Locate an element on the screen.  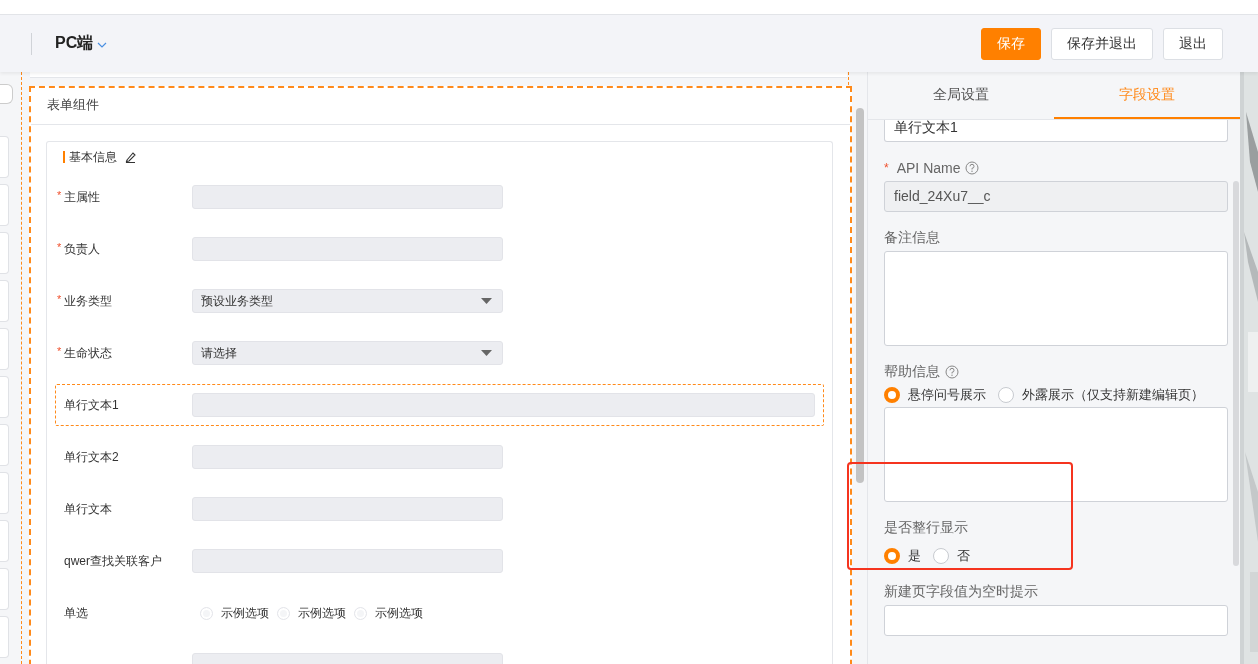
option-label: 否 is located at coordinates (963, 556).